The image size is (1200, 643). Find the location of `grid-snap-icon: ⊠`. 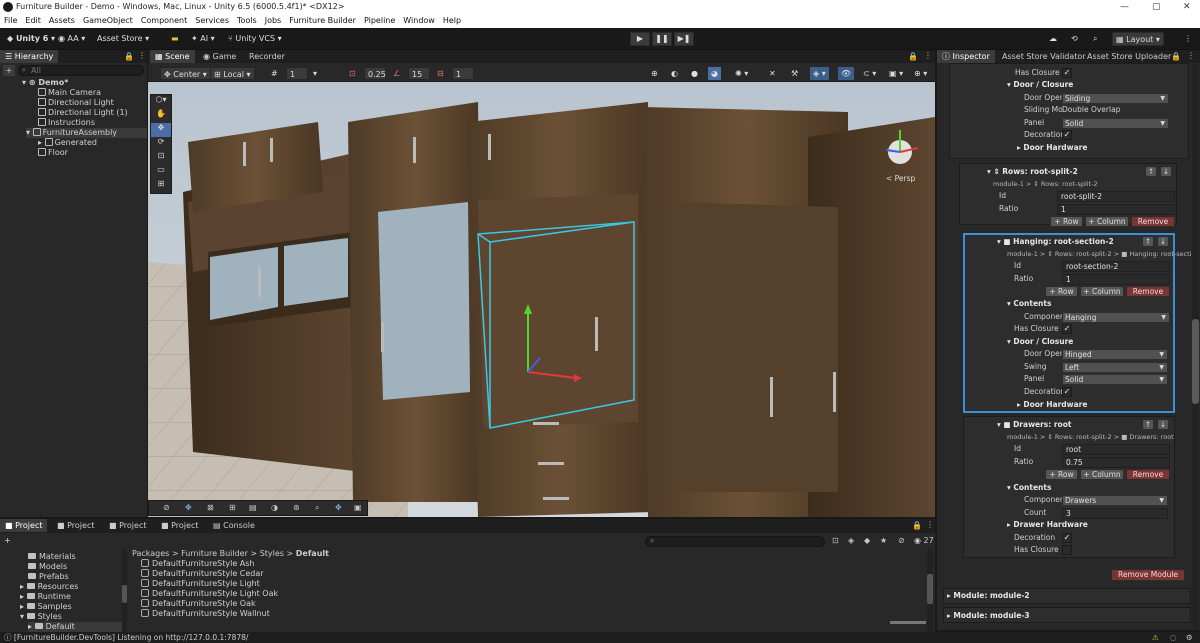

grid-snap-icon: ⊠ is located at coordinates (210, 507).